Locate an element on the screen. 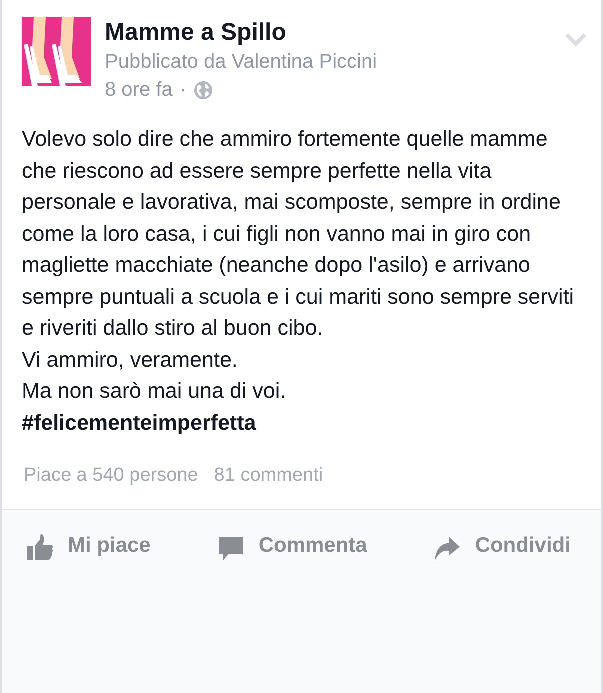 Image resolution: width=603 pixels, height=693 pixels. hashtag-link: #felicementeimperfetta is located at coordinates (302, 423).